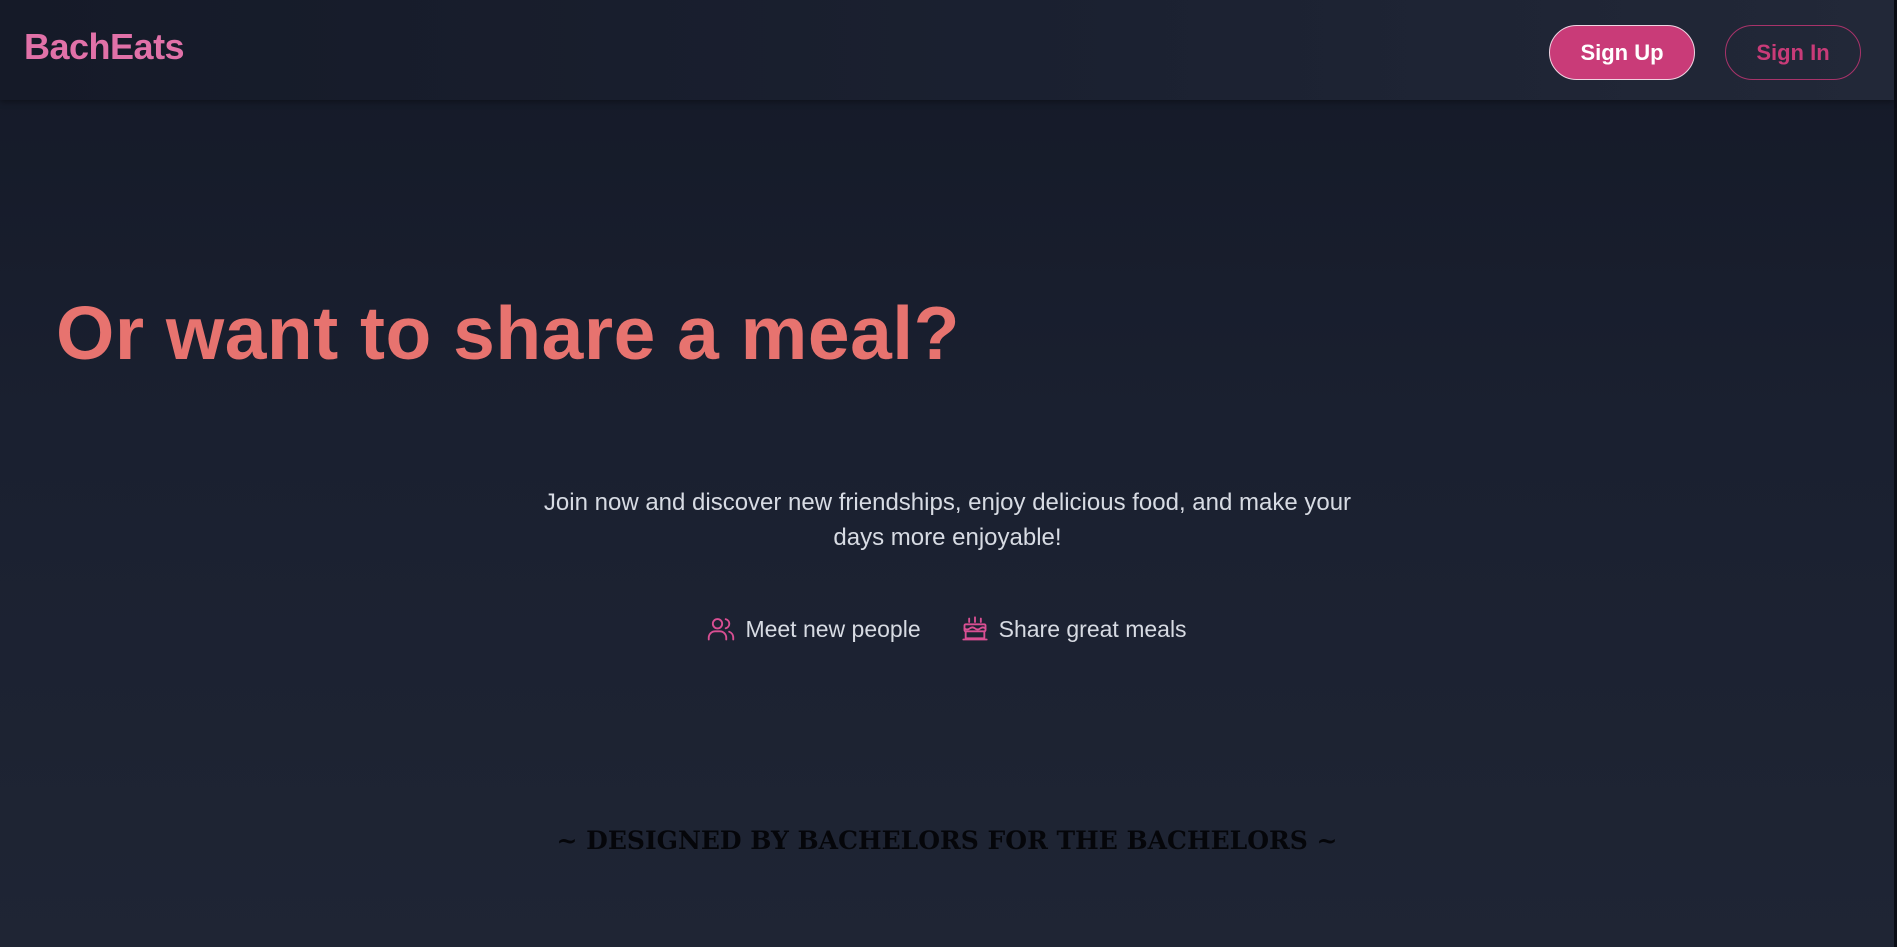 The width and height of the screenshot is (1897, 947). What do you see at coordinates (947, 50) in the screenshot?
I see `navbar: BachEats Sign Up Sign In` at bounding box center [947, 50].